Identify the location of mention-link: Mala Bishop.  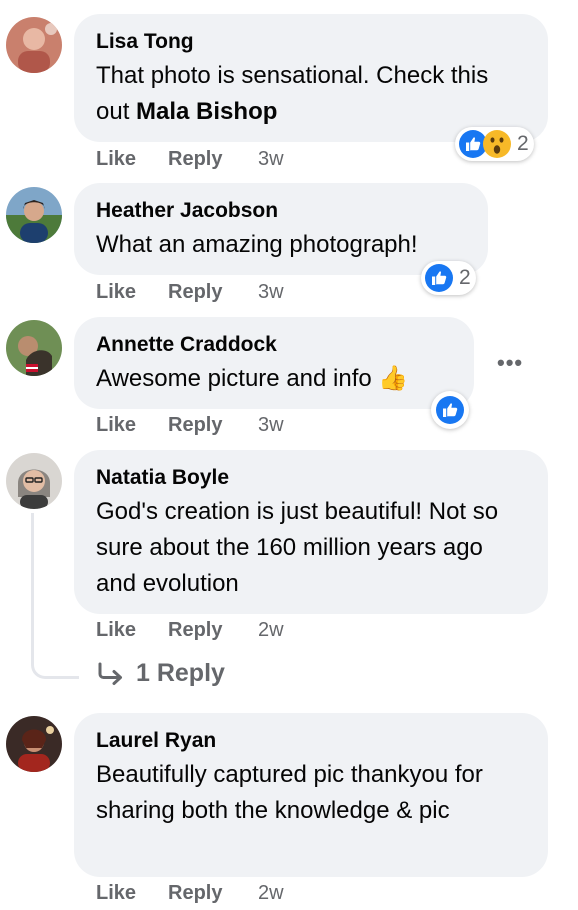
(206, 111).